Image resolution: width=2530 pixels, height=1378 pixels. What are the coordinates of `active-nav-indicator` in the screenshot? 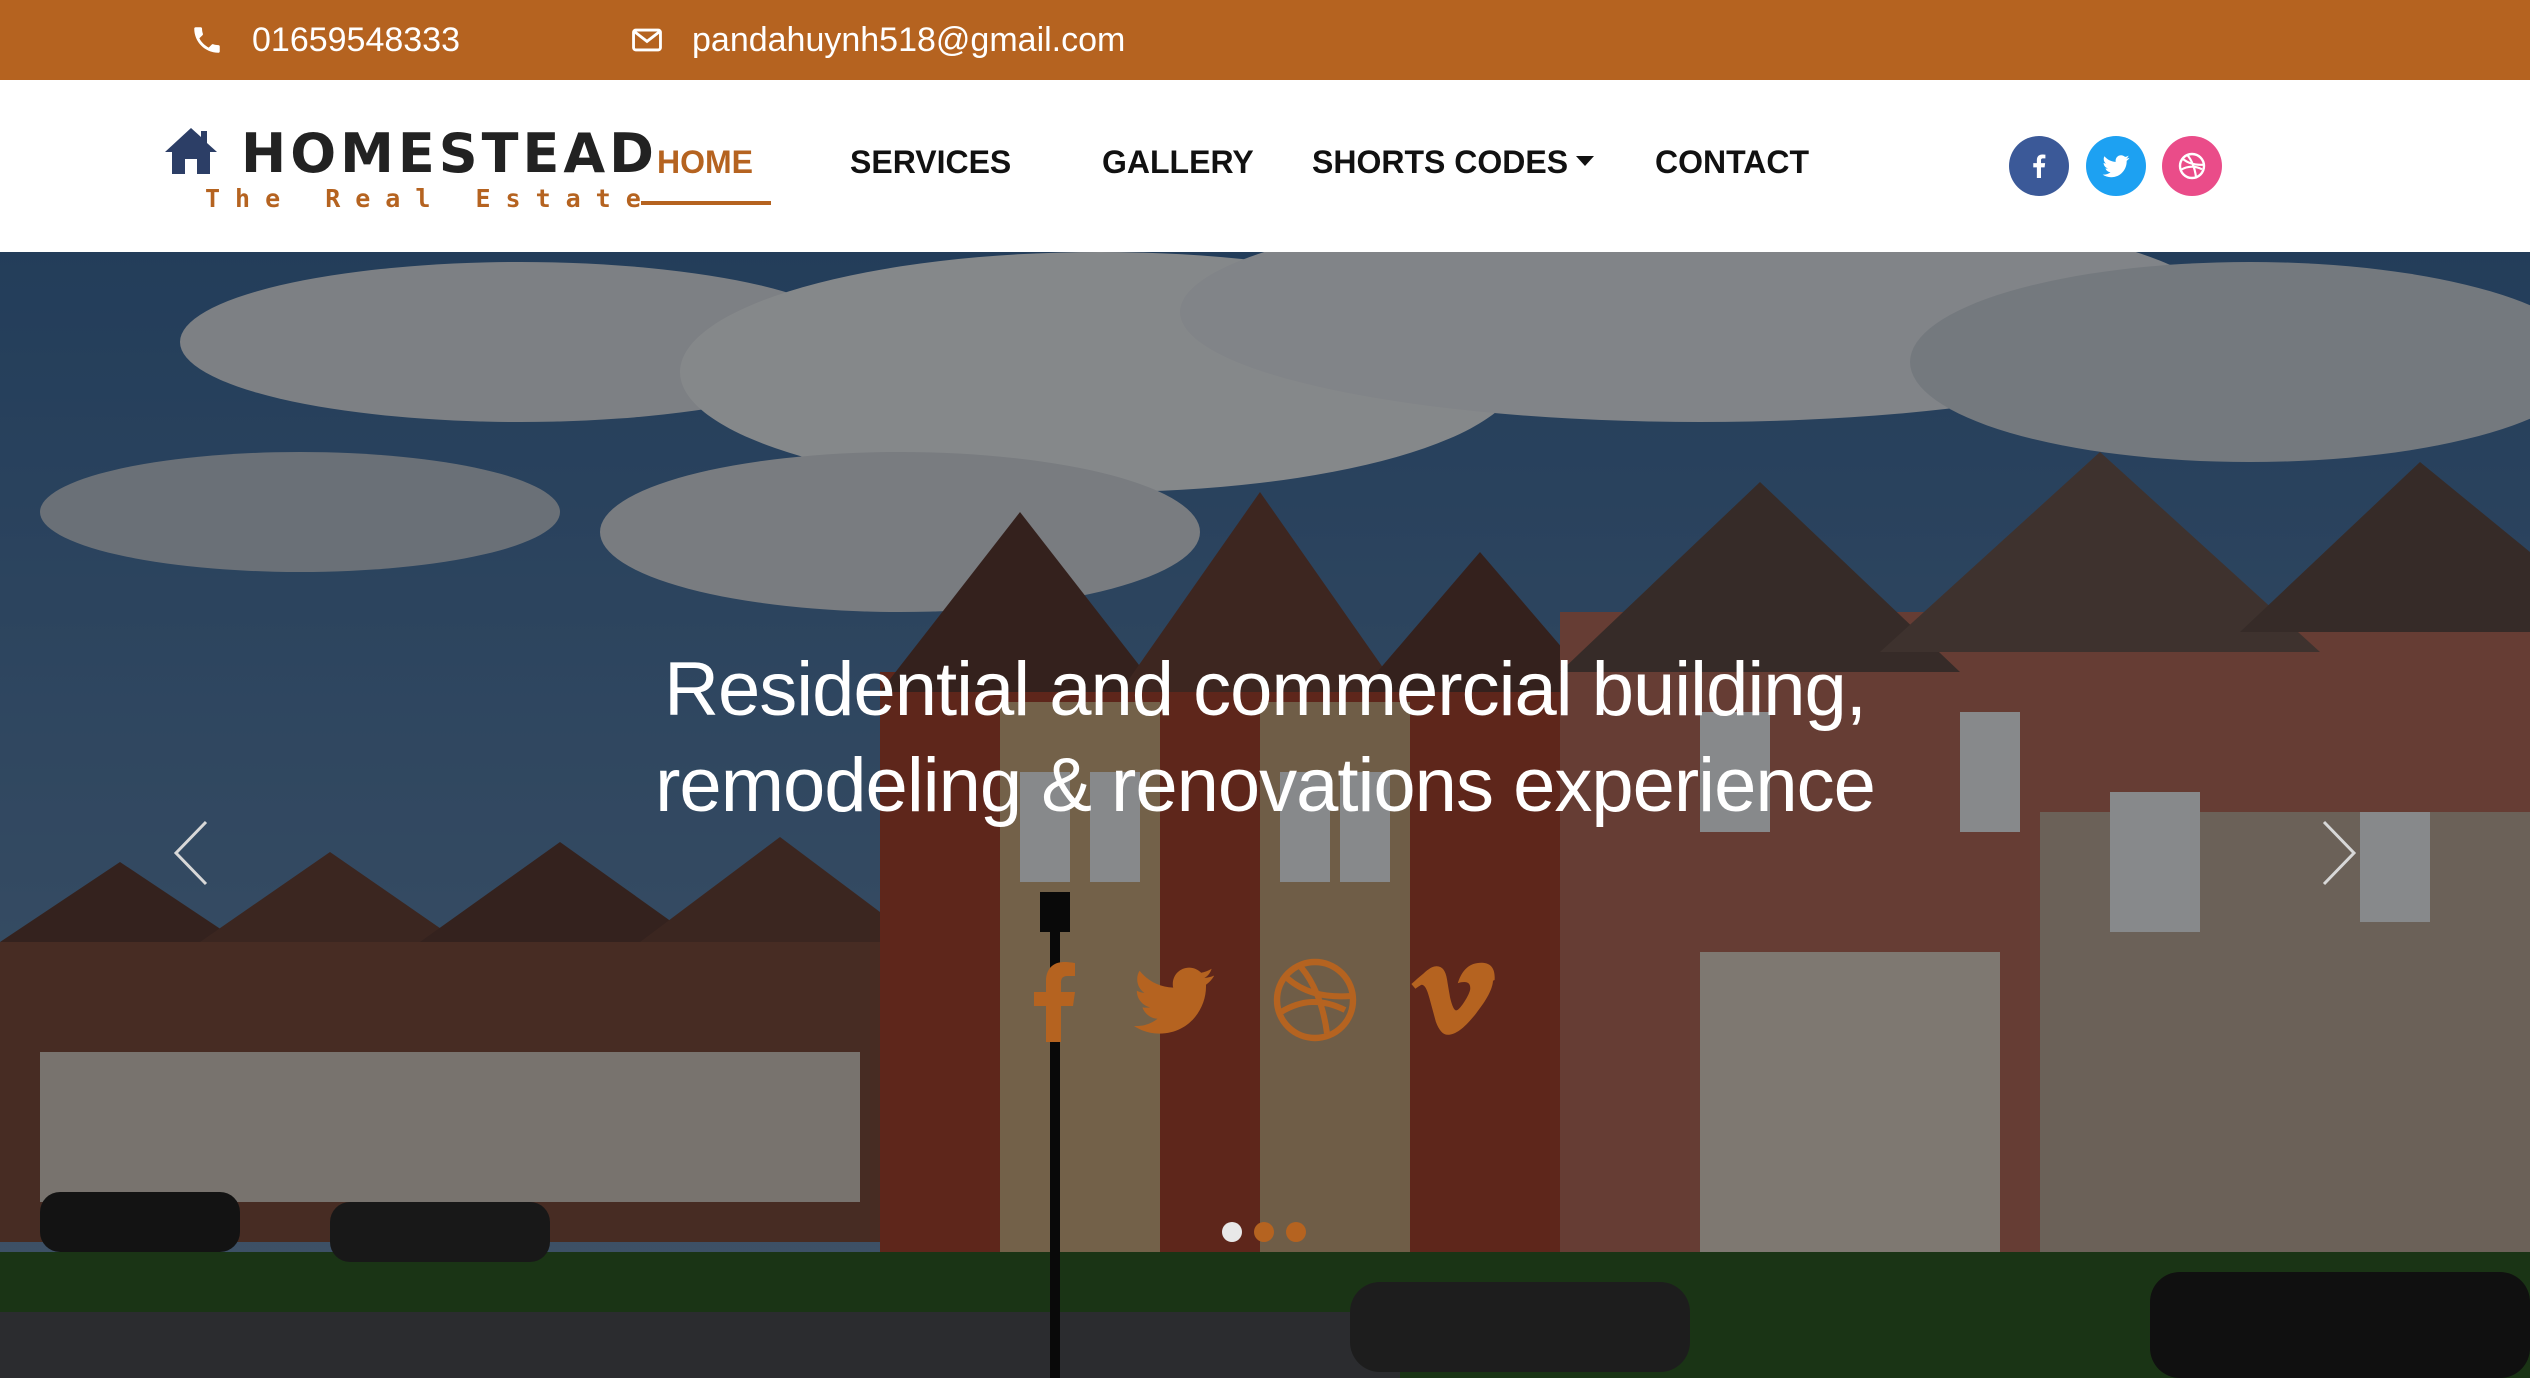 It's located at (706, 203).